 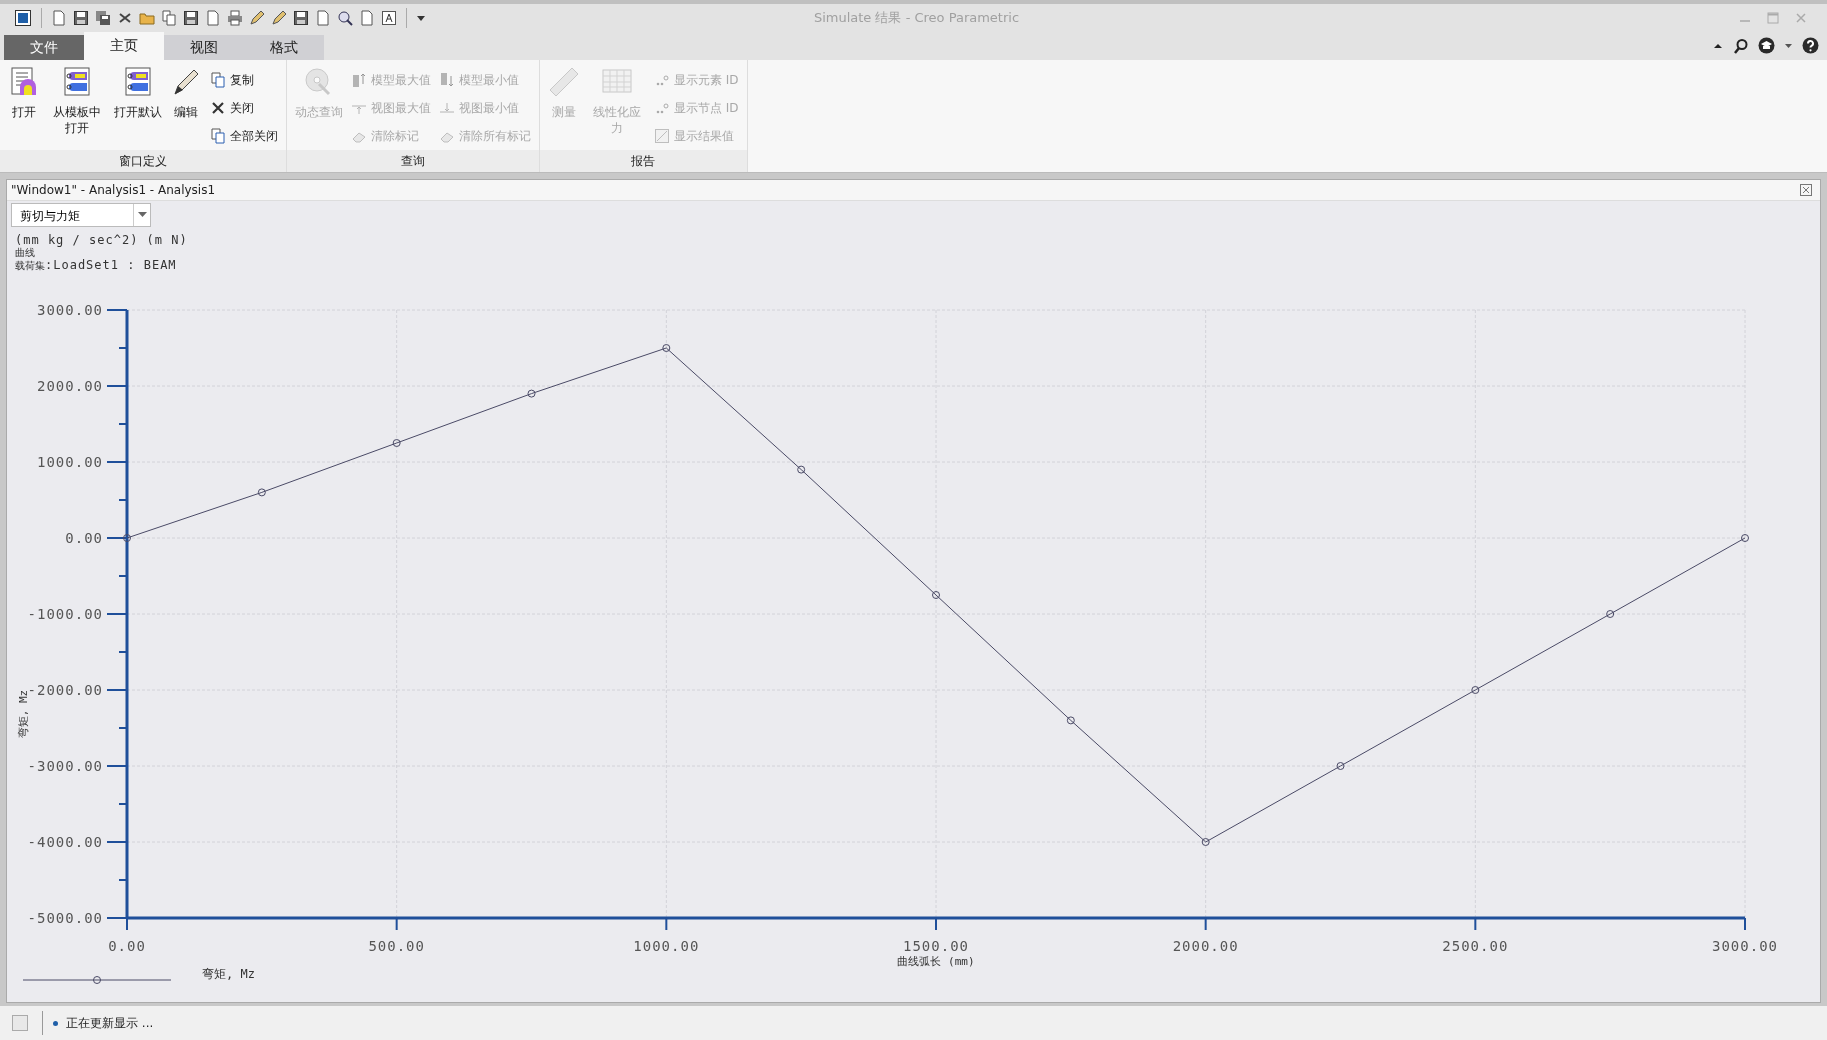 What do you see at coordinates (65, 842) in the screenshot?
I see `y-tick-label: -4000.00` at bounding box center [65, 842].